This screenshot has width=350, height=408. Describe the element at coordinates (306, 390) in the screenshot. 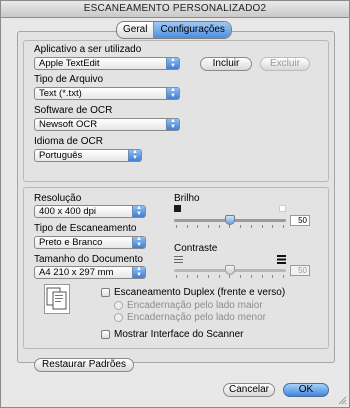

I see `ok-button: OK` at that location.